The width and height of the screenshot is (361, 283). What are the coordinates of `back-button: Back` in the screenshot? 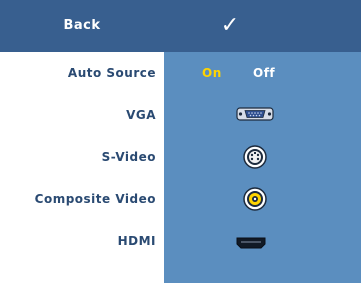 It's located at (82, 26).